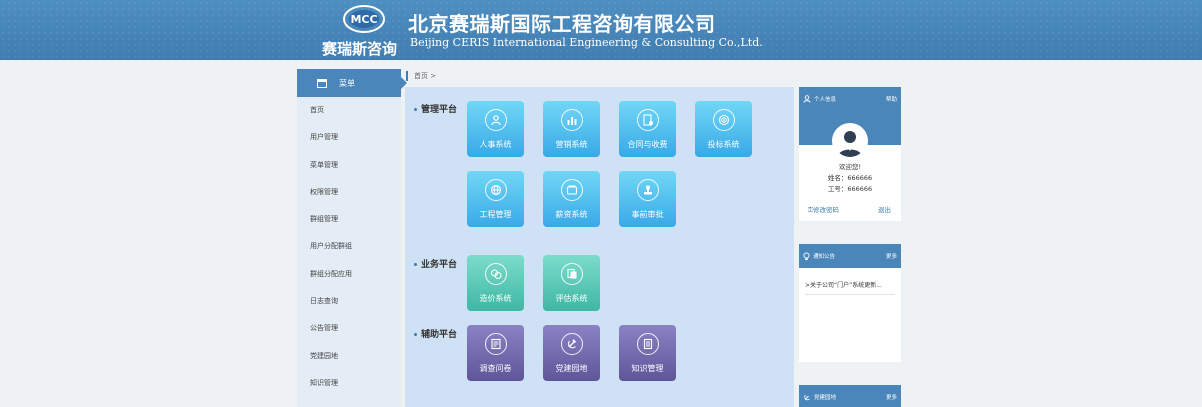 This screenshot has height=407, width=1202. I want to click on breadcrumb-marker, so click(407, 76).